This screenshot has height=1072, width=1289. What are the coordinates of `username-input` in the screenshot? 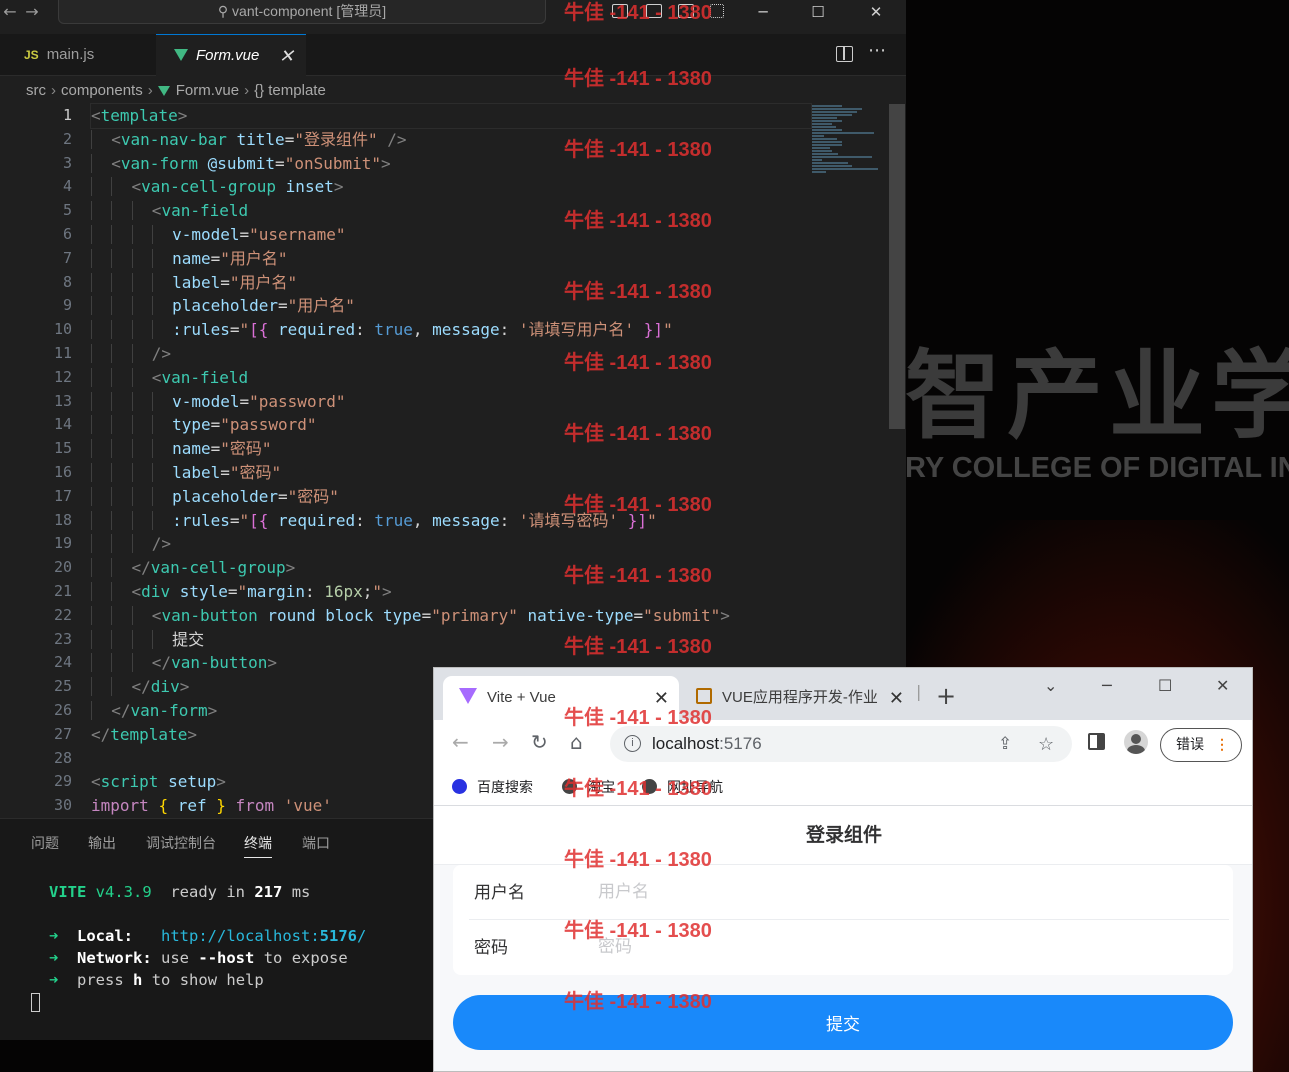 It's located at (898, 892).